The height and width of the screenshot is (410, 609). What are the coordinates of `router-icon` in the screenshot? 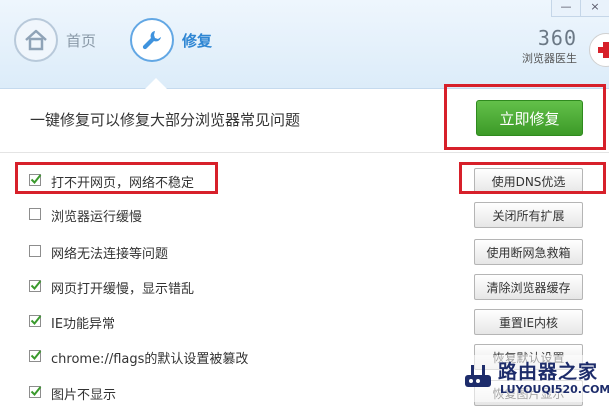 It's located at (478, 378).